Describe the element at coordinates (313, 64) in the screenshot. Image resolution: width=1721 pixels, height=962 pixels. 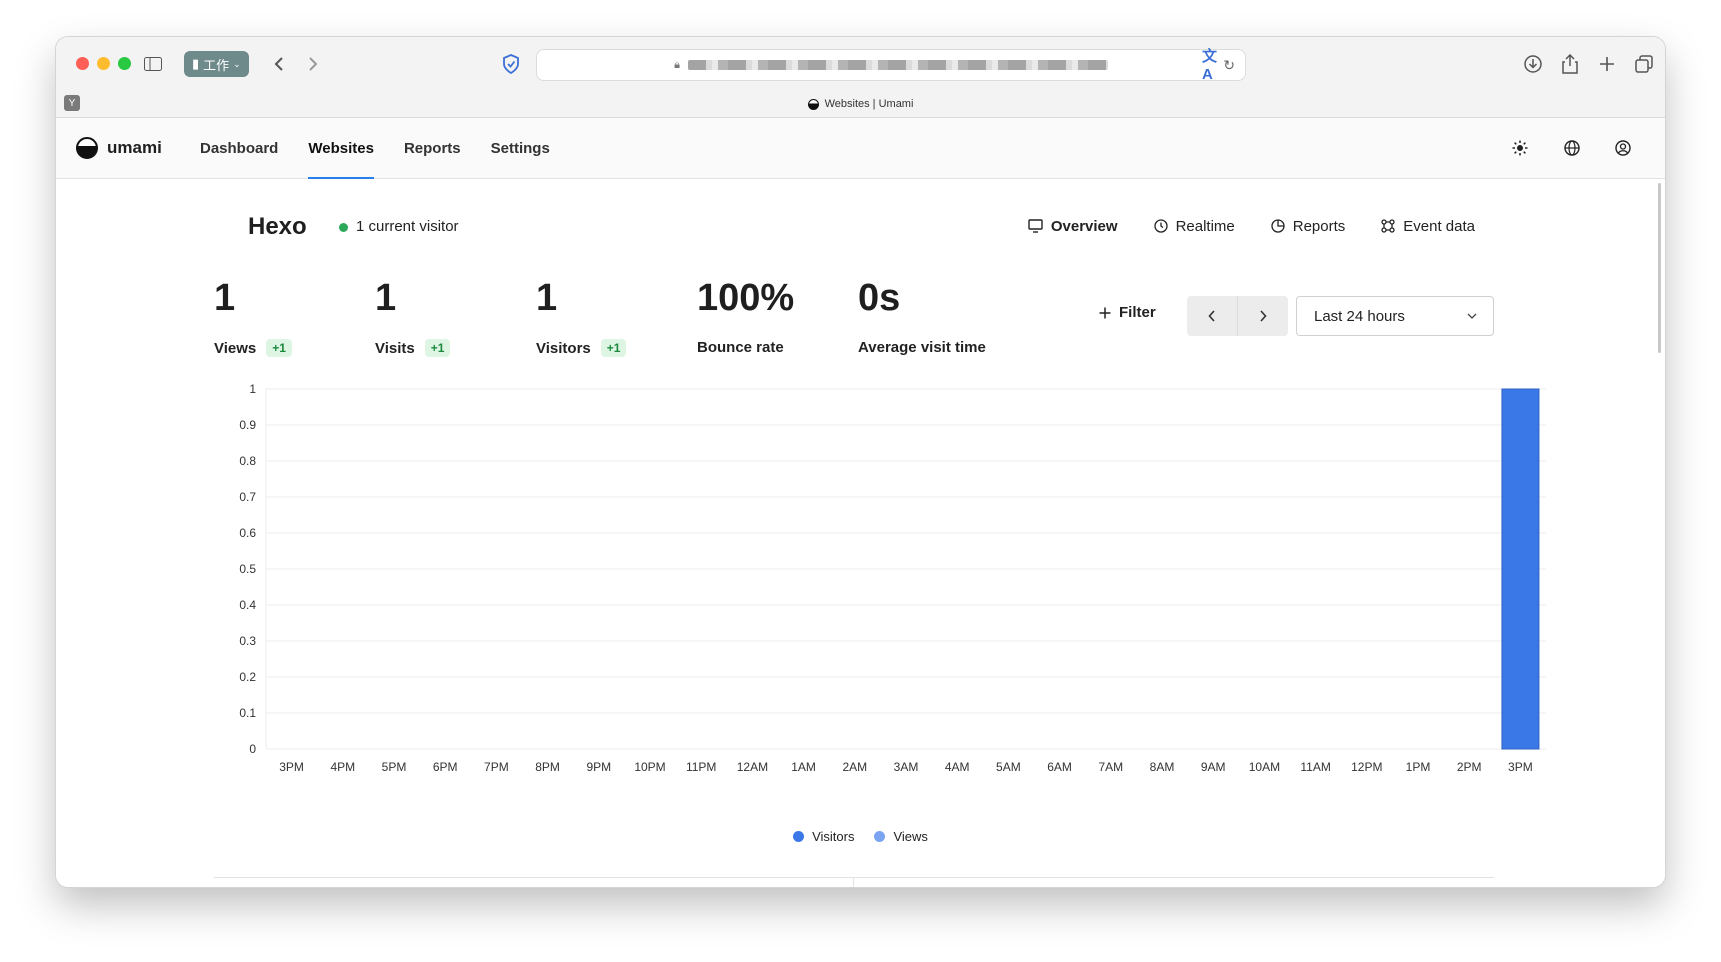
I see `forward-icon` at that location.